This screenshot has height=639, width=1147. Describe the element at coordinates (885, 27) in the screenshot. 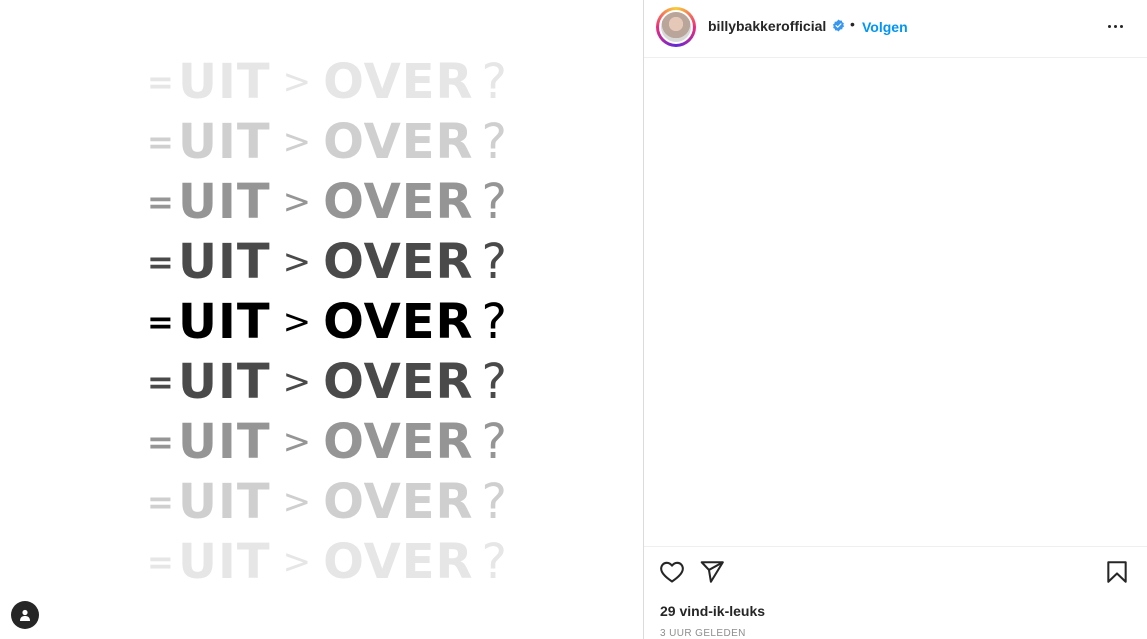

I see `follow-button: Volgen` at that location.